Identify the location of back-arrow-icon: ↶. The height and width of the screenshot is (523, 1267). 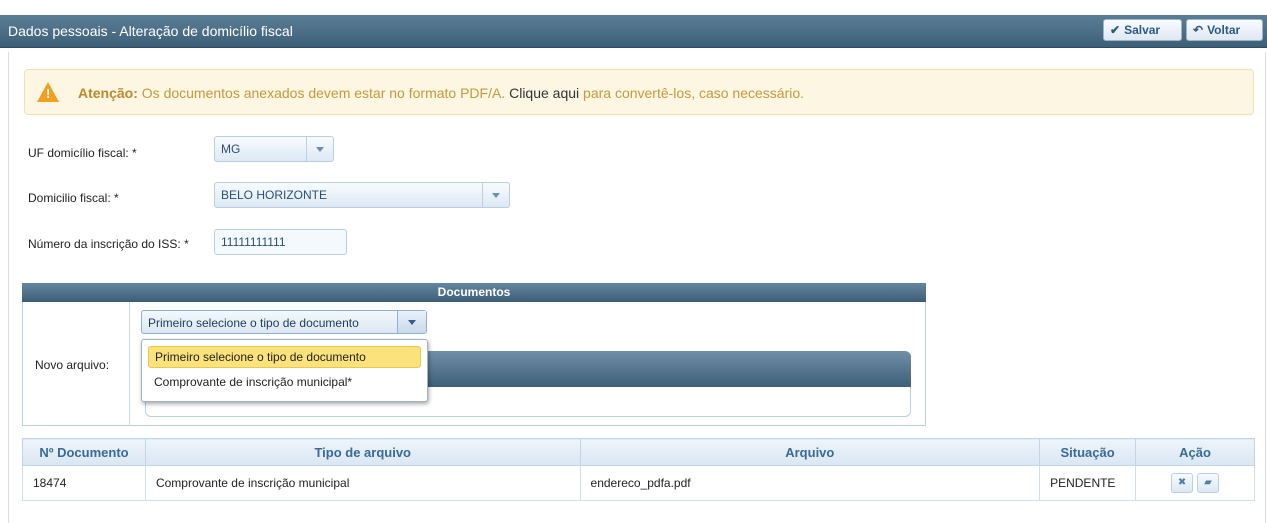
(1198, 30).